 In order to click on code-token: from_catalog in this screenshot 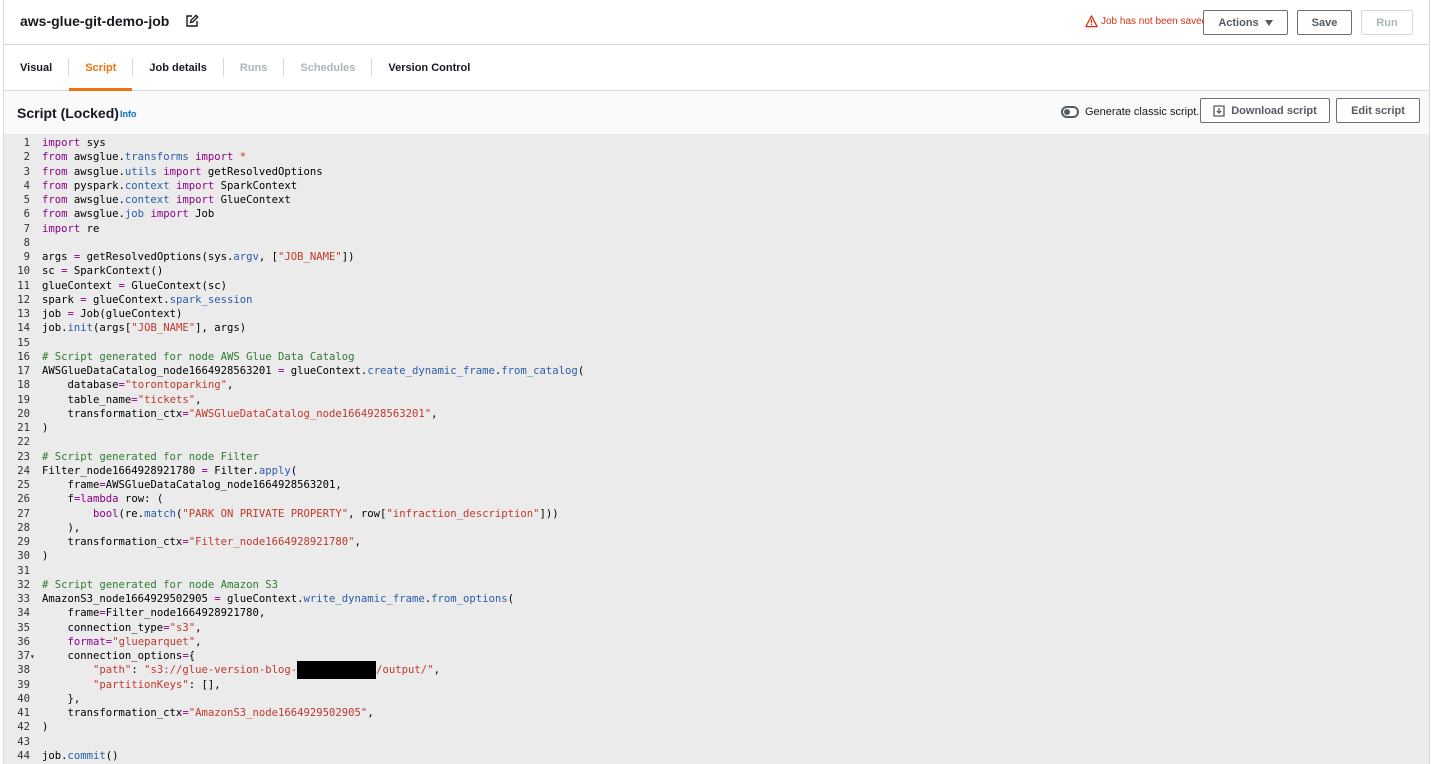, I will do `click(539, 371)`.